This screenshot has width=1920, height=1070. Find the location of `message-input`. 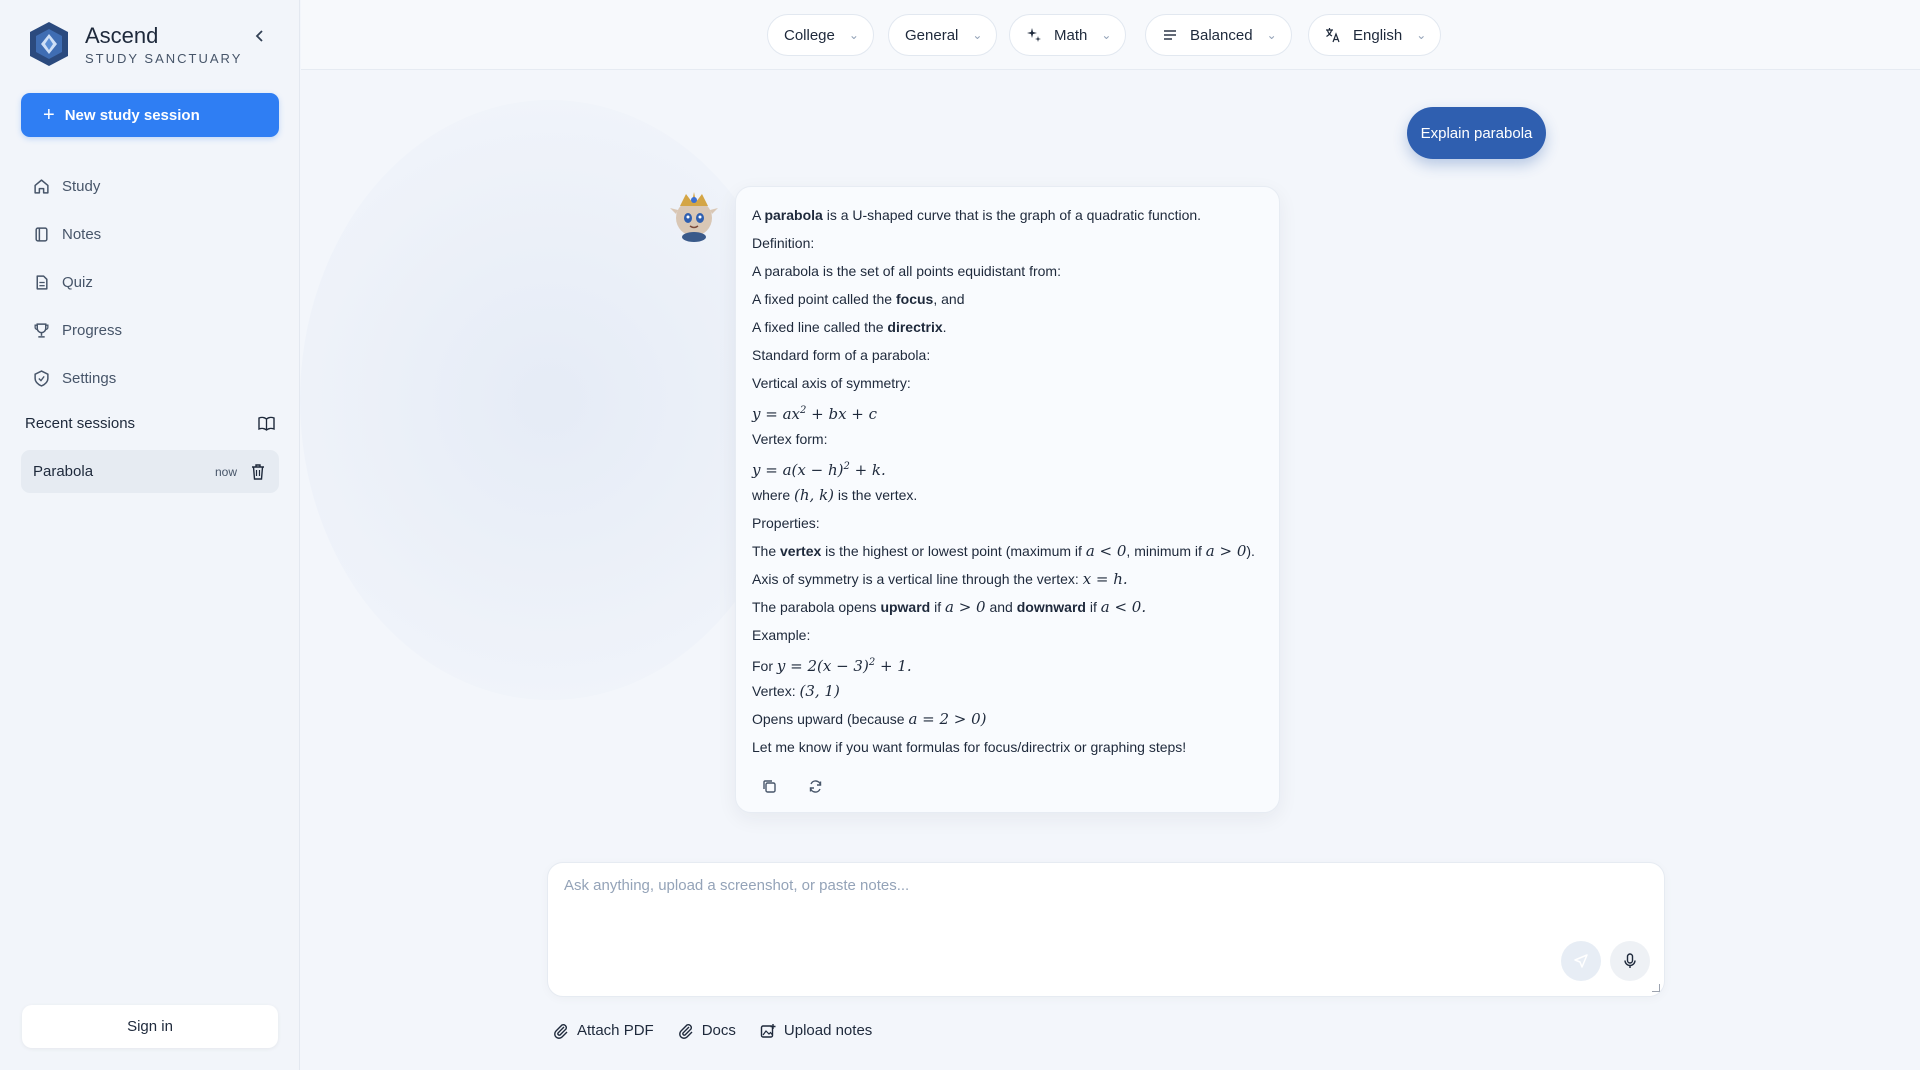

message-input is located at coordinates (1064, 907).